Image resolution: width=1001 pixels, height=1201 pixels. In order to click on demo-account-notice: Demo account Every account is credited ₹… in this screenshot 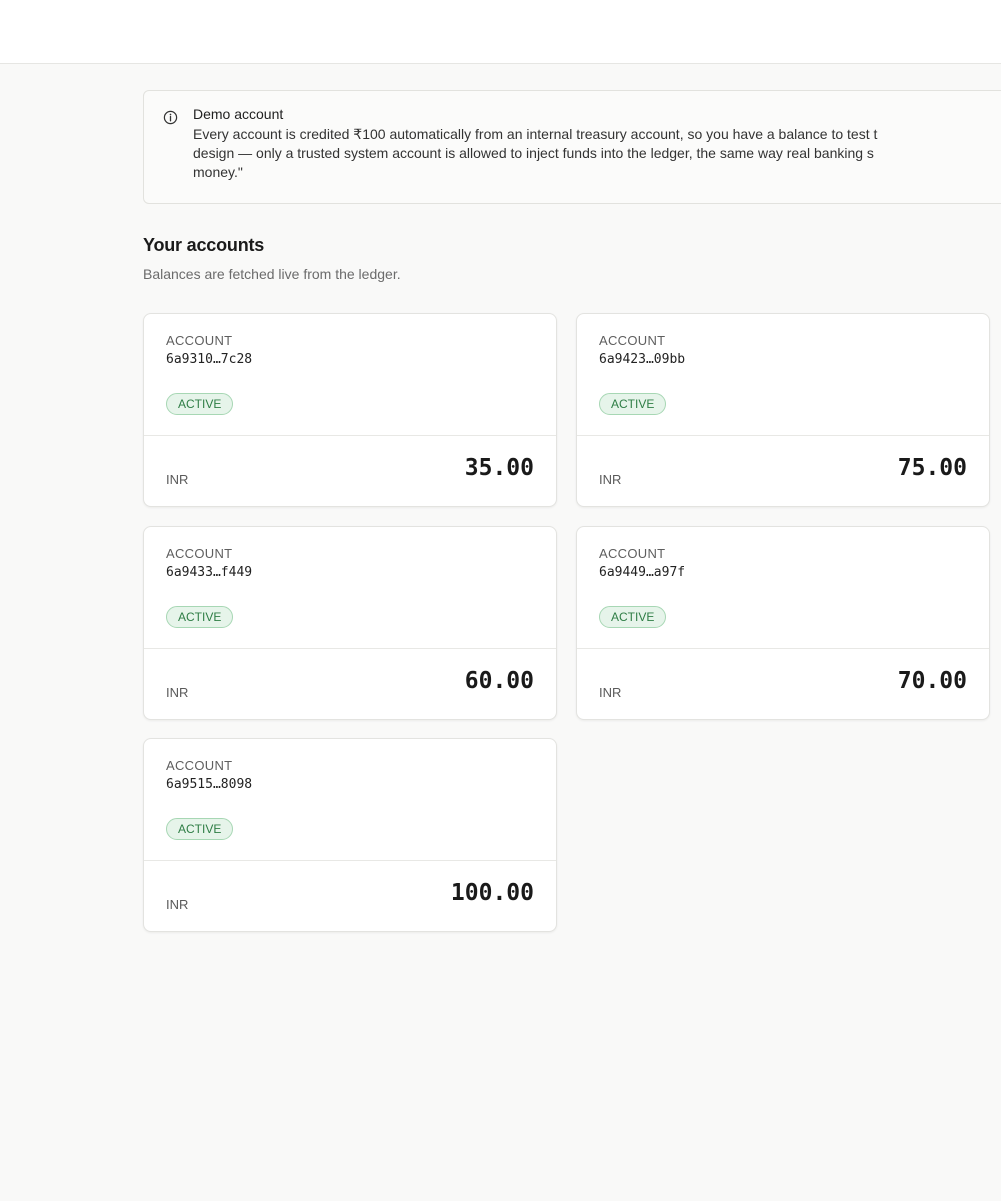, I will do `click(572, 147)`.